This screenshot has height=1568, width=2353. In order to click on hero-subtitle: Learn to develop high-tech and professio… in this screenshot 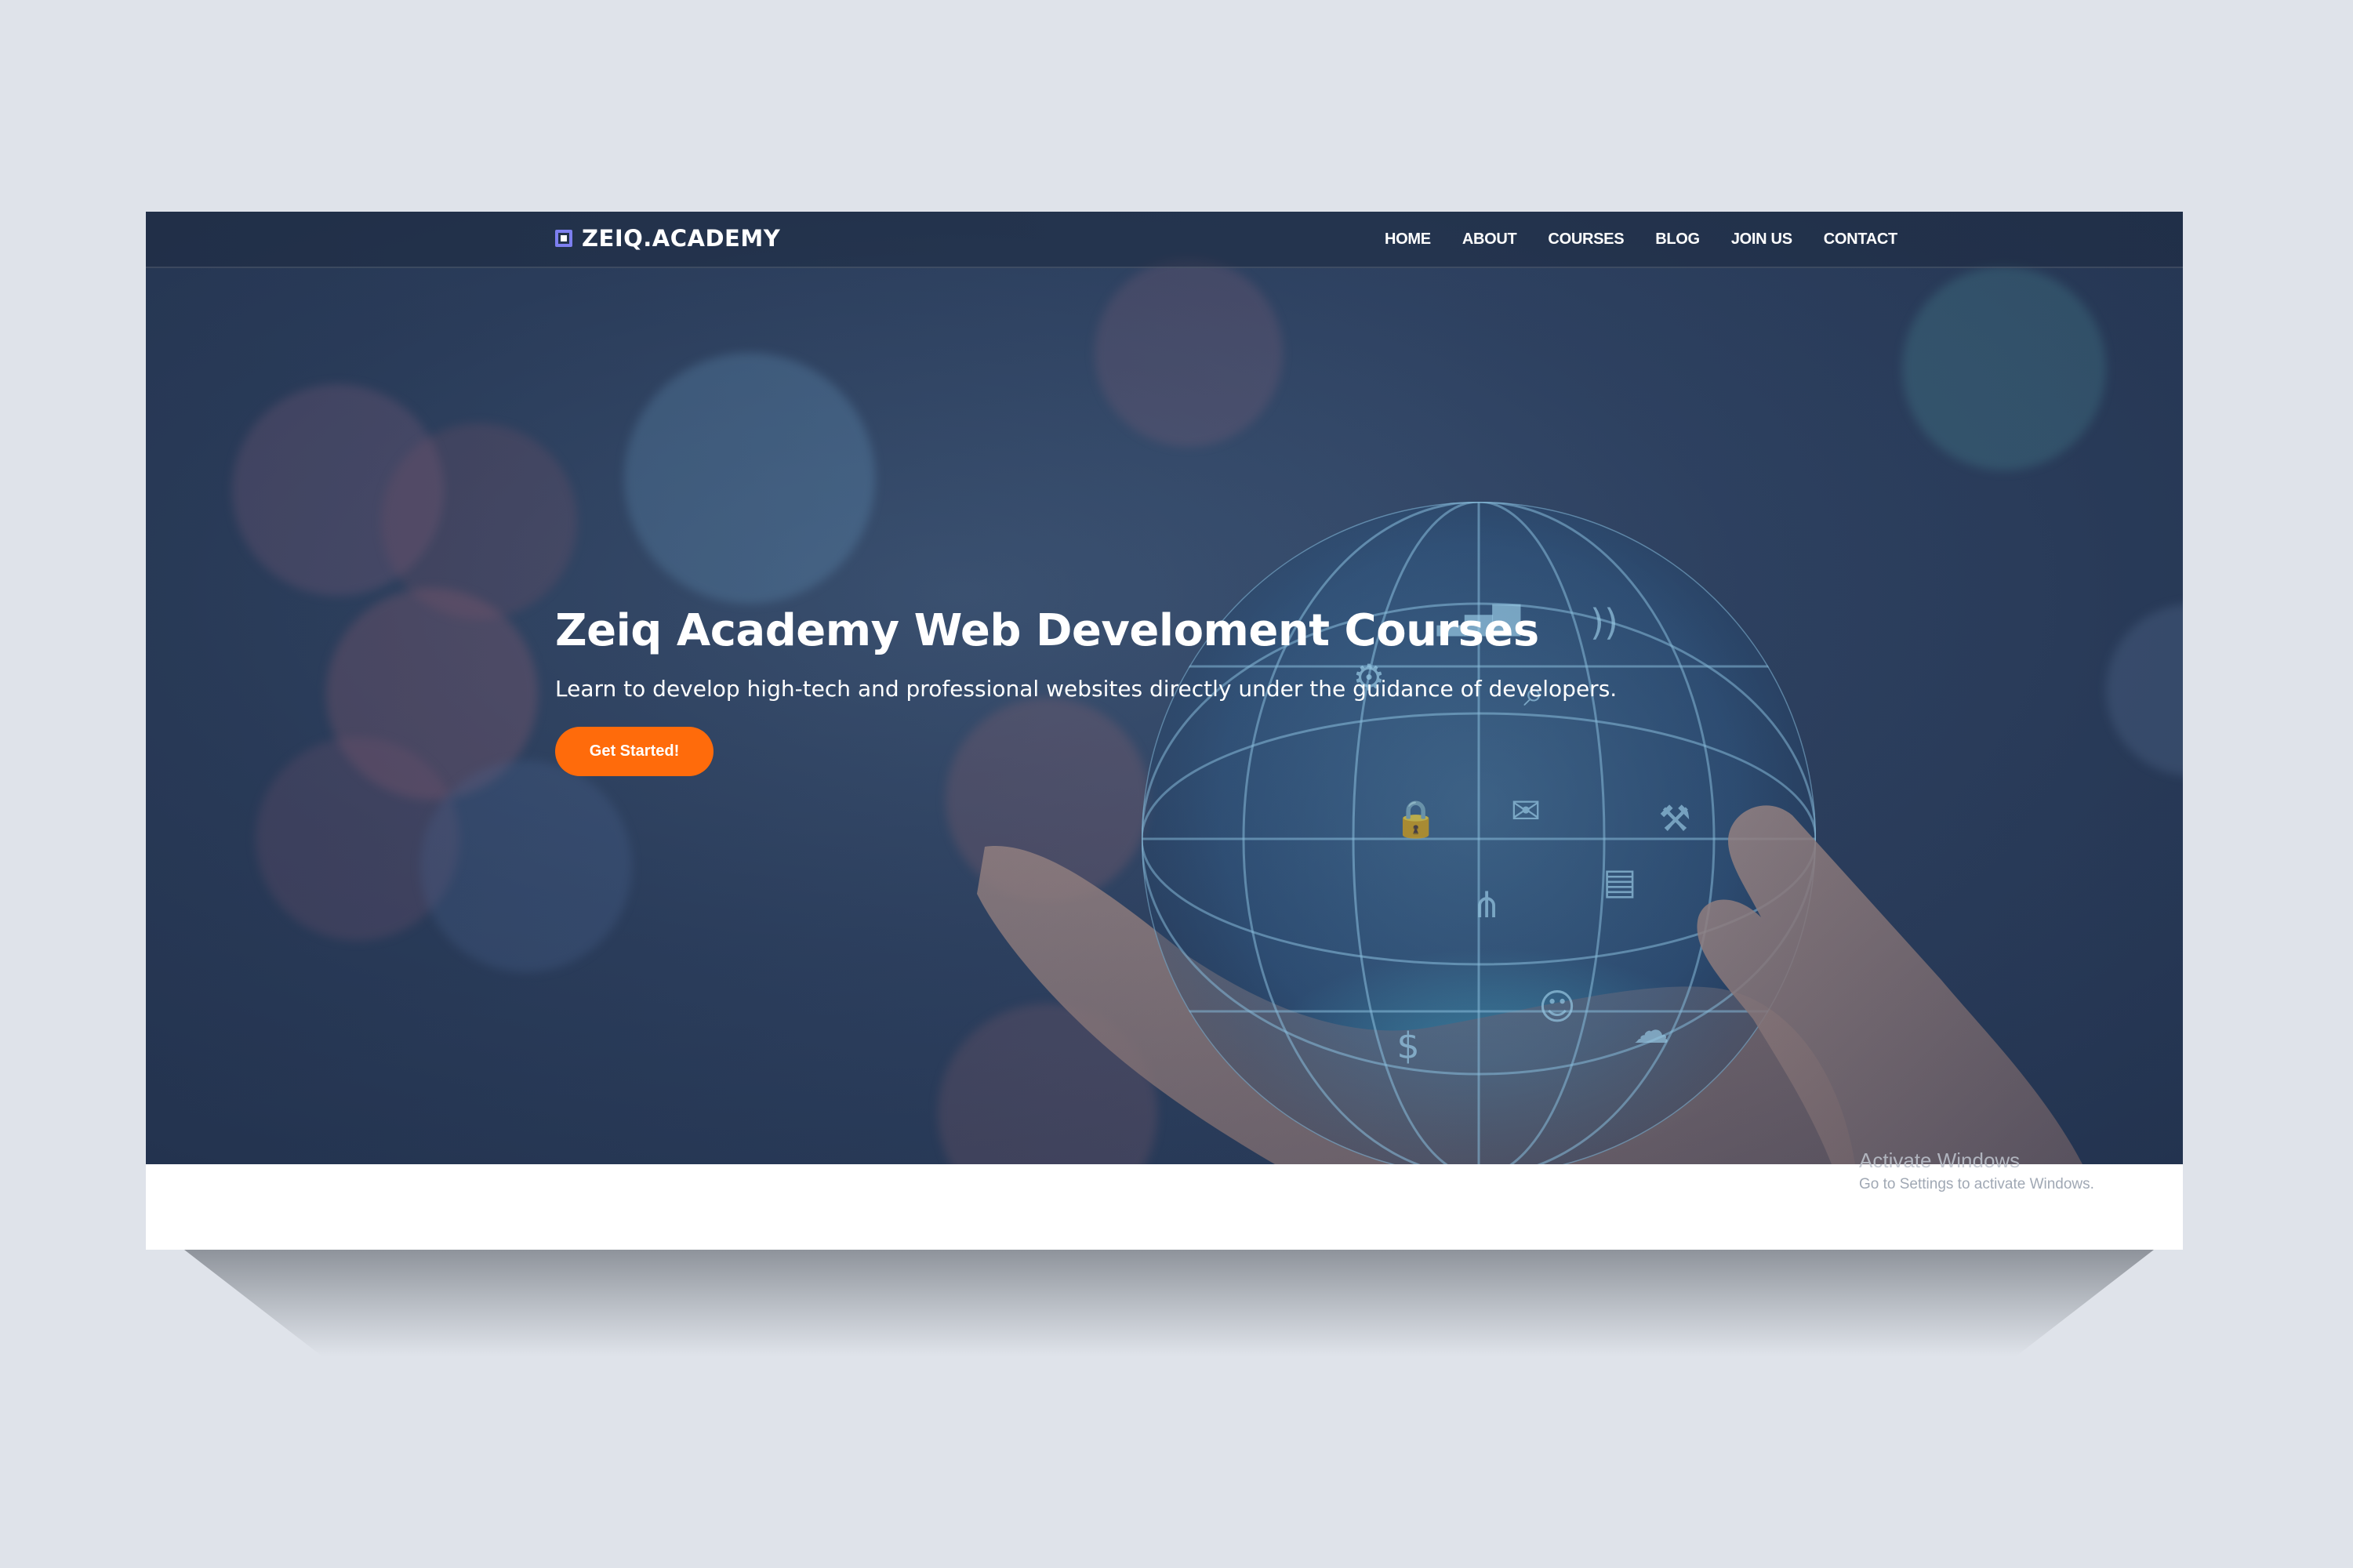, I will do `click(1086, 689)`.